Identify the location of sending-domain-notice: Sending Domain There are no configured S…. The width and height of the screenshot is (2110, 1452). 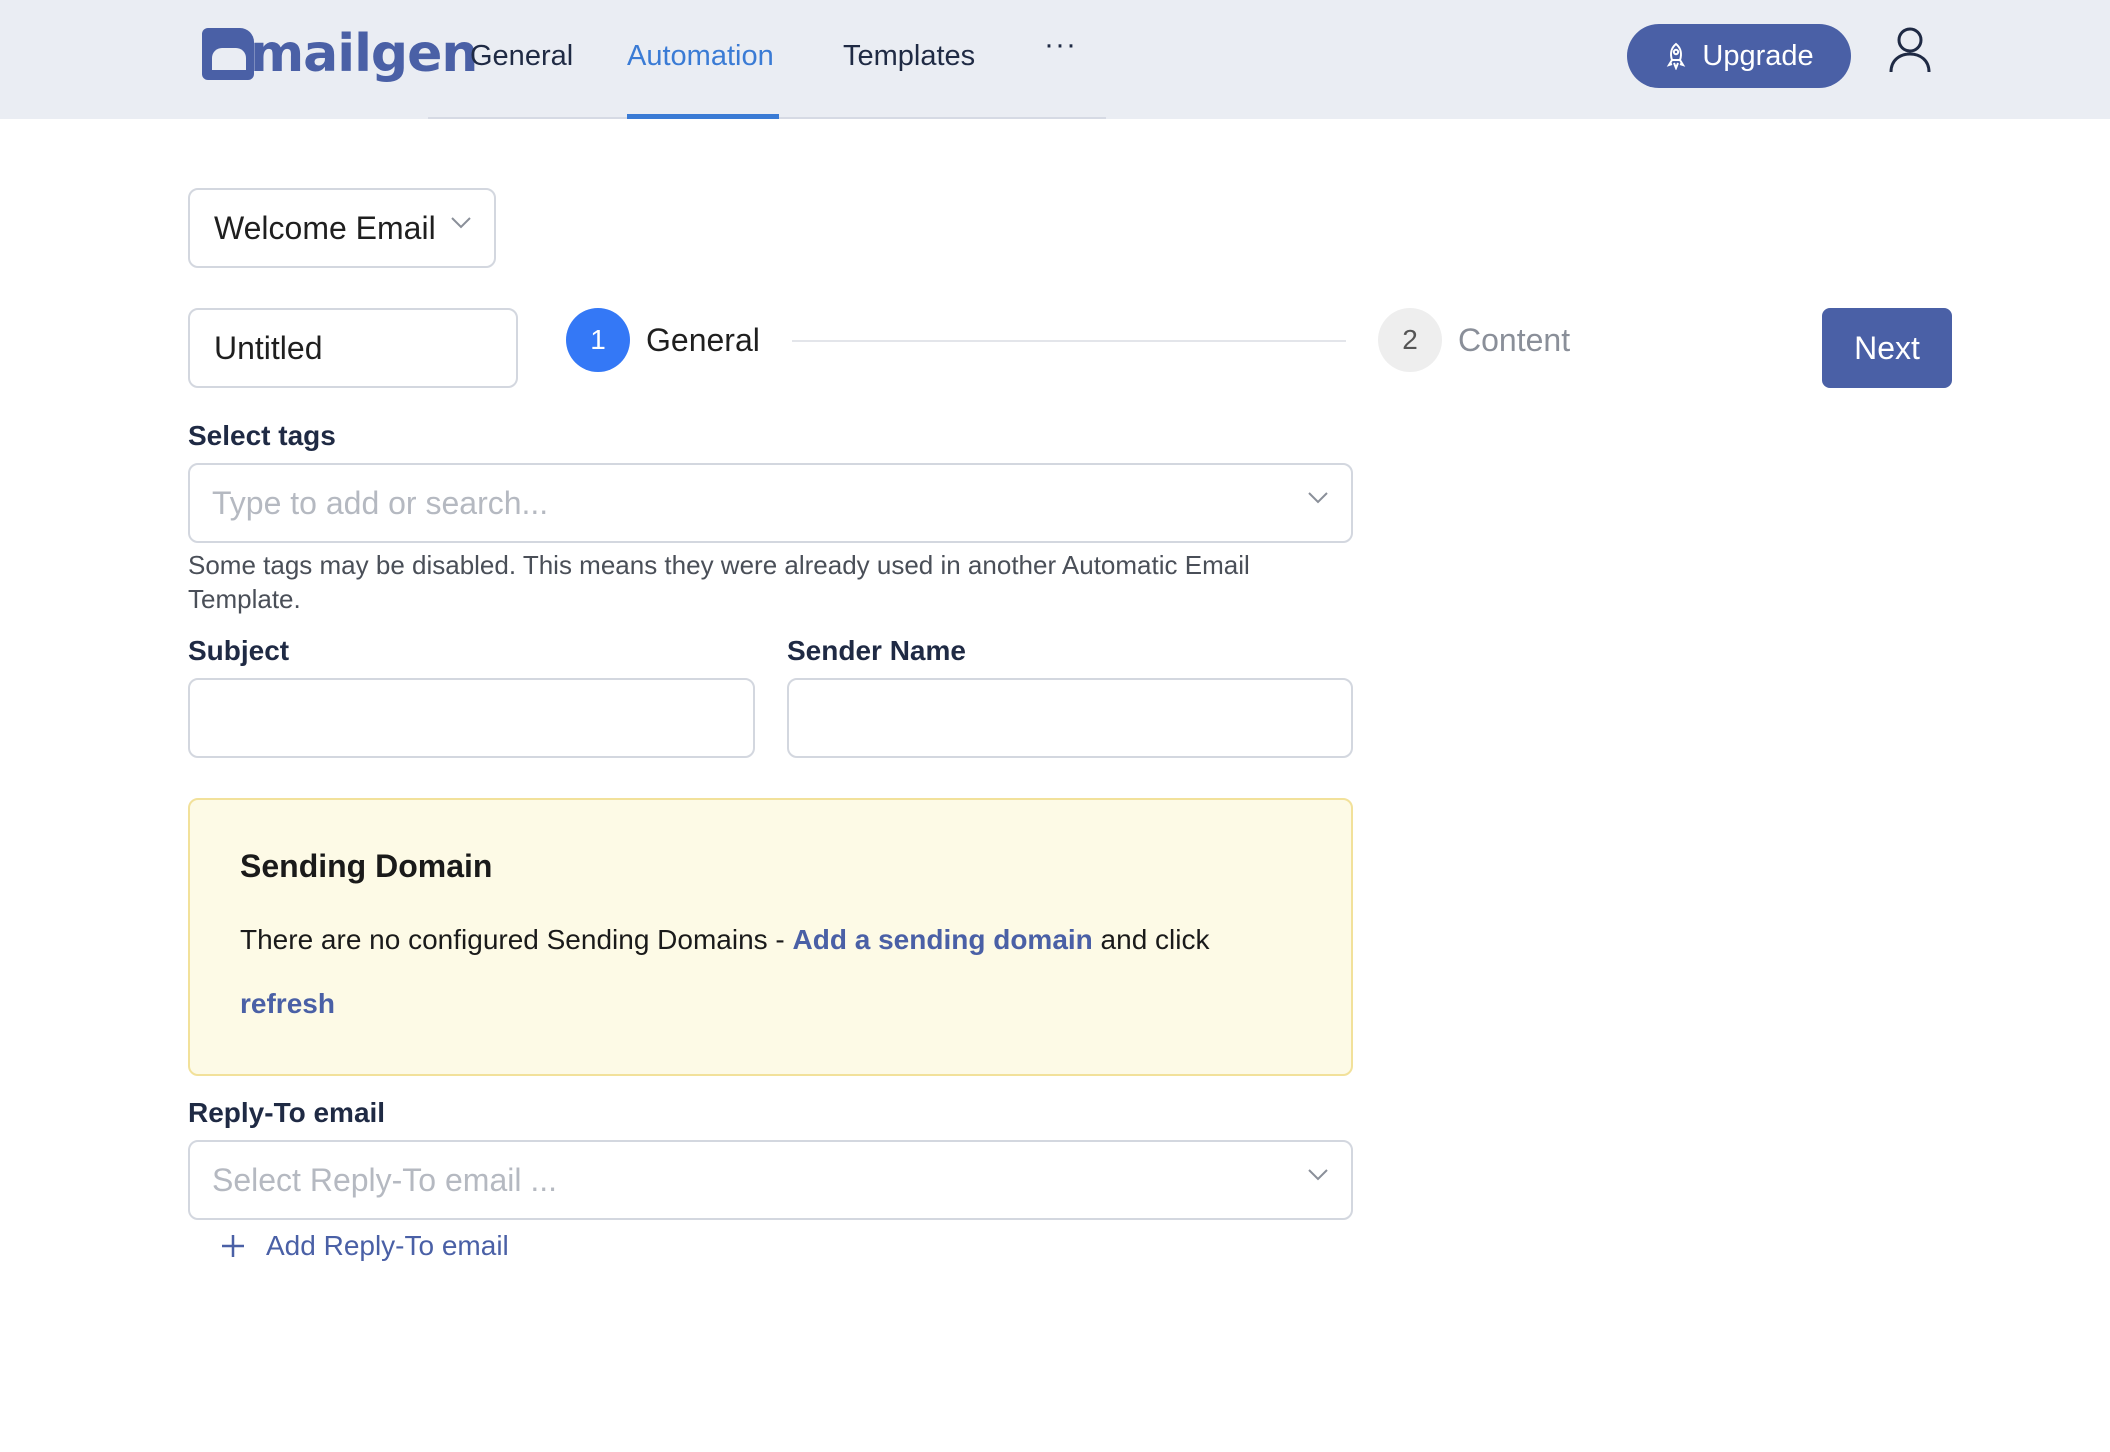
(770, 937).